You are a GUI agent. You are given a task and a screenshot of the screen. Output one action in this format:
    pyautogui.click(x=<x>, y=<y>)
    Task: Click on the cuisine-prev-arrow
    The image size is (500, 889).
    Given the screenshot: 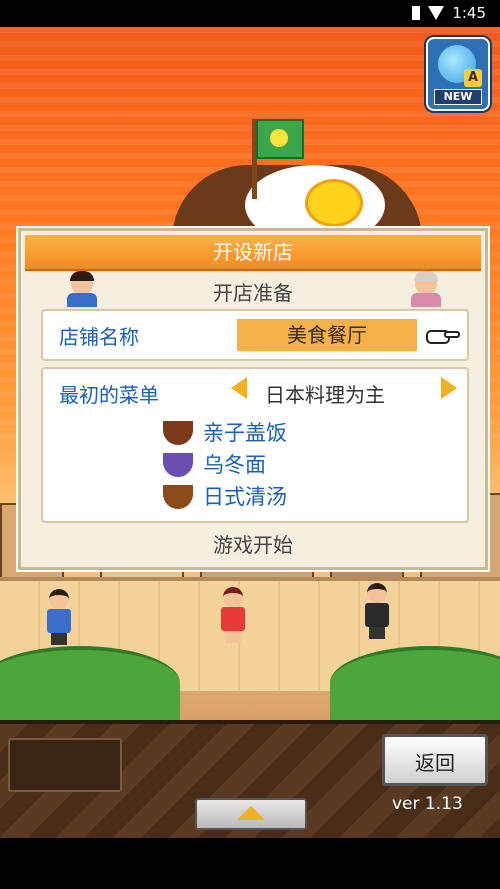 What is the action you would take?
    pyautogui.click(x=239, y=388)
    